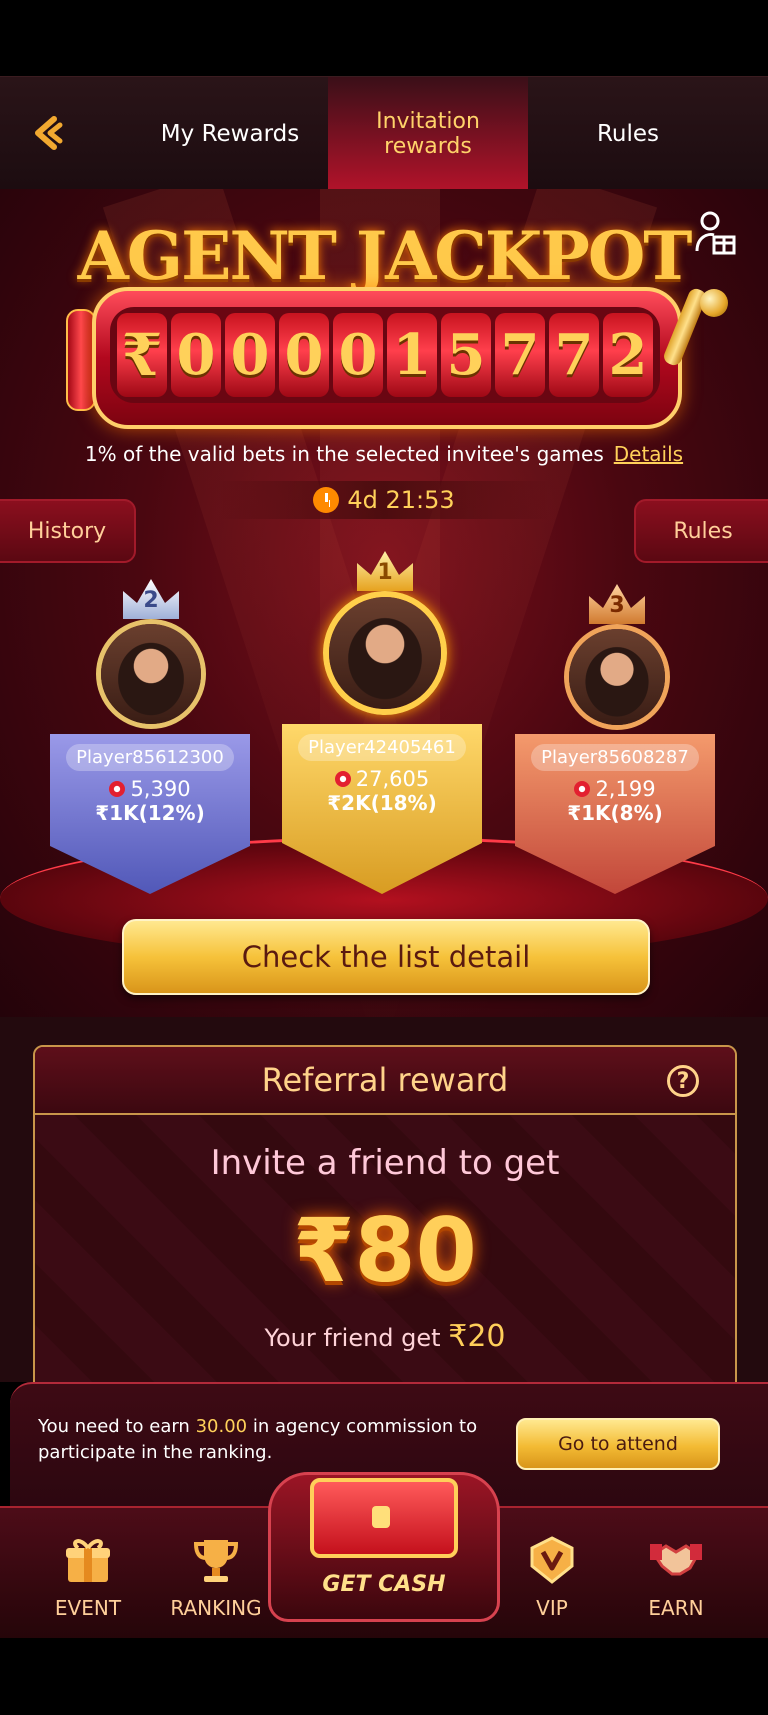  I want to click on countdown-timer: 4d 21:53, so click(384, 500).